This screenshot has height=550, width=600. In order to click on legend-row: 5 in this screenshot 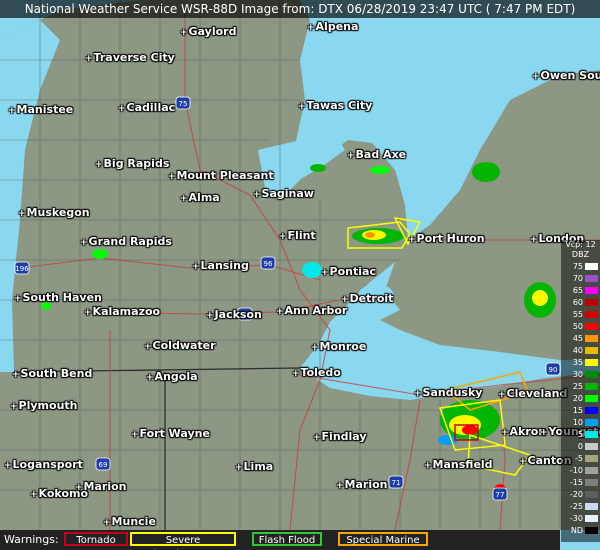, I will do `click(580, 434)`.